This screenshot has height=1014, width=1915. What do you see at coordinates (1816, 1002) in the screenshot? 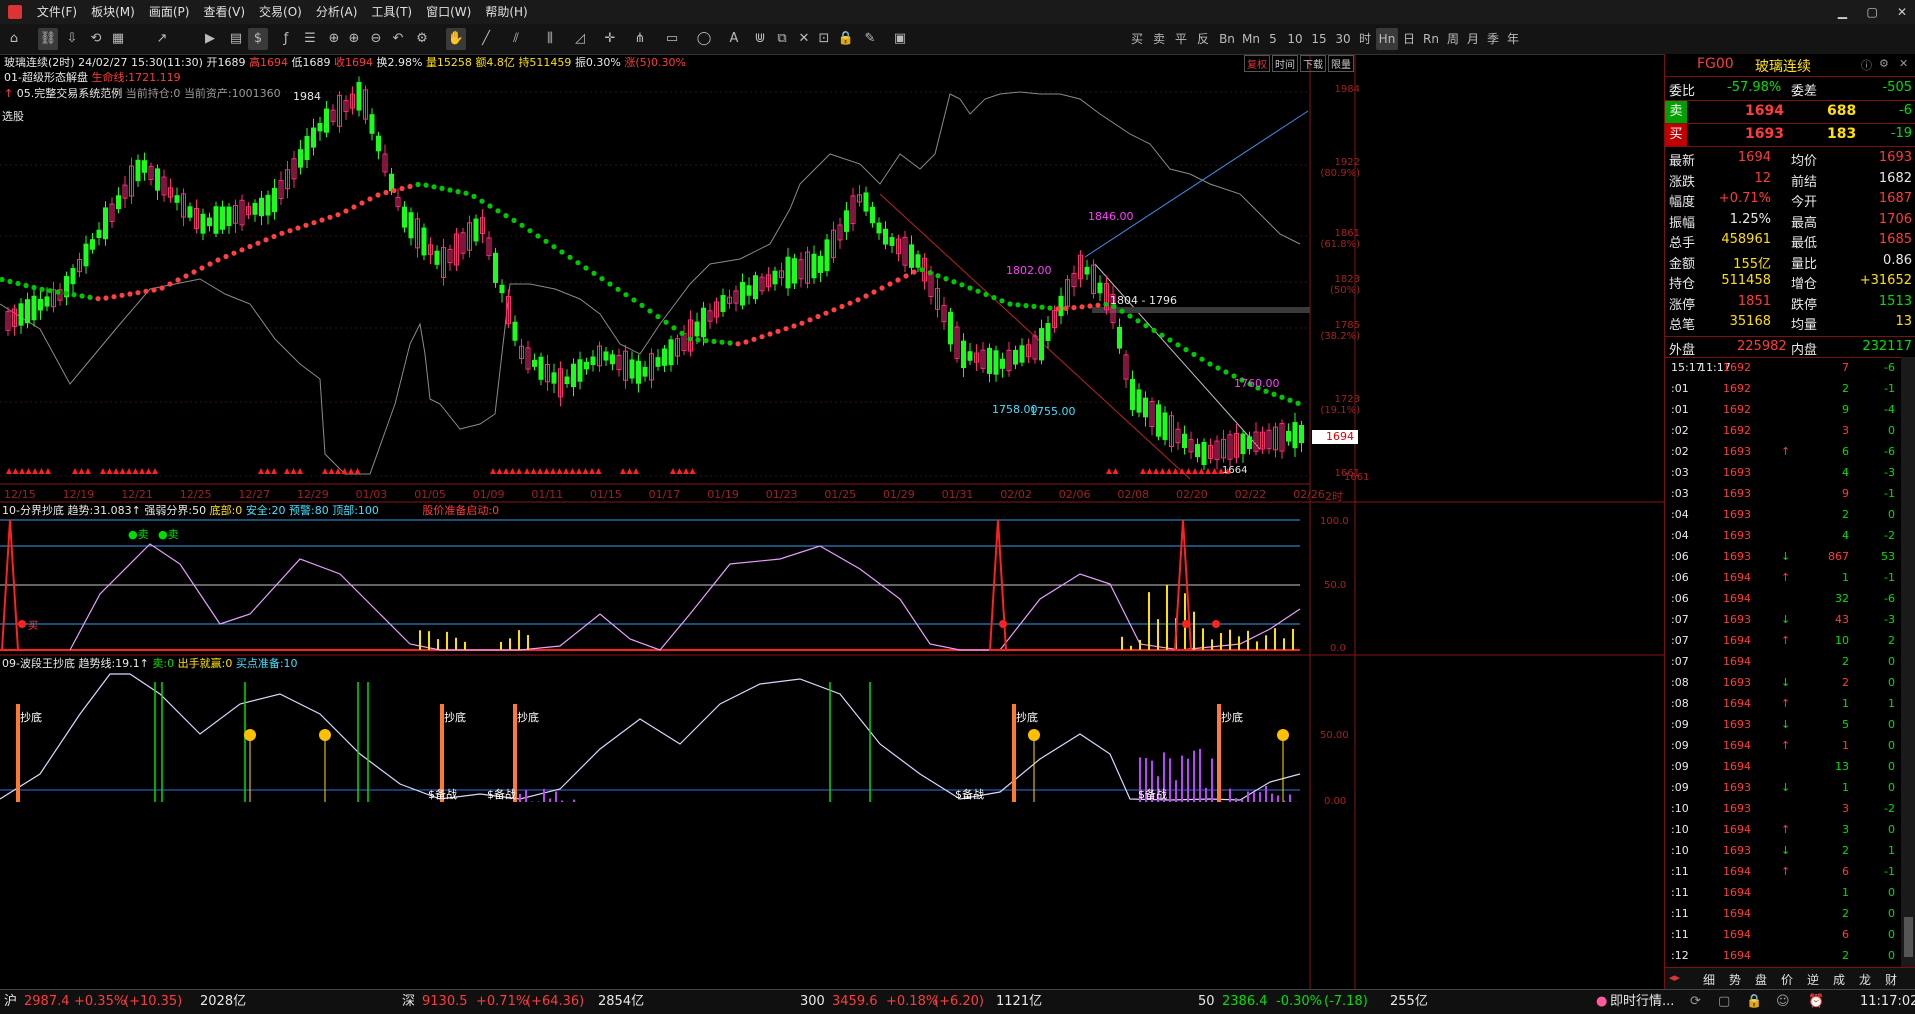
I see `alarm-icon: ⏰` at bounding box center [1816, 1002].